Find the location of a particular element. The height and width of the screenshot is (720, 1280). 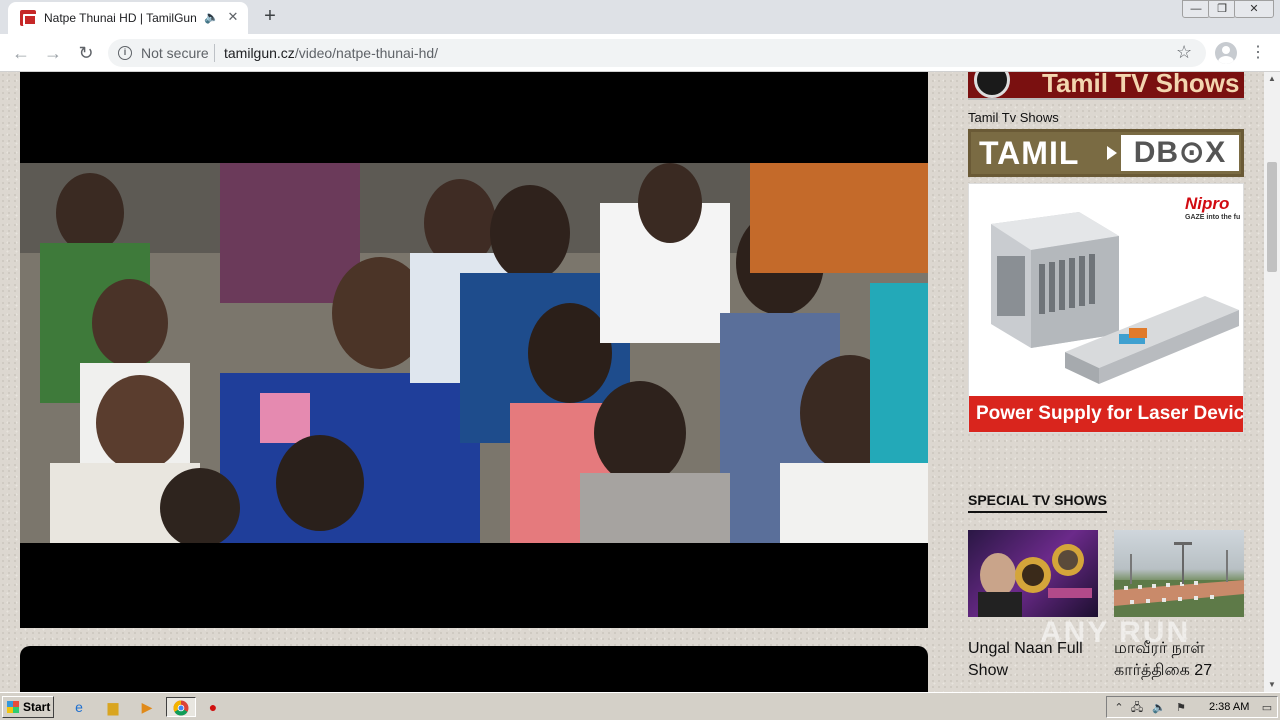

back-button: ← is located at coordinates (21, 53).